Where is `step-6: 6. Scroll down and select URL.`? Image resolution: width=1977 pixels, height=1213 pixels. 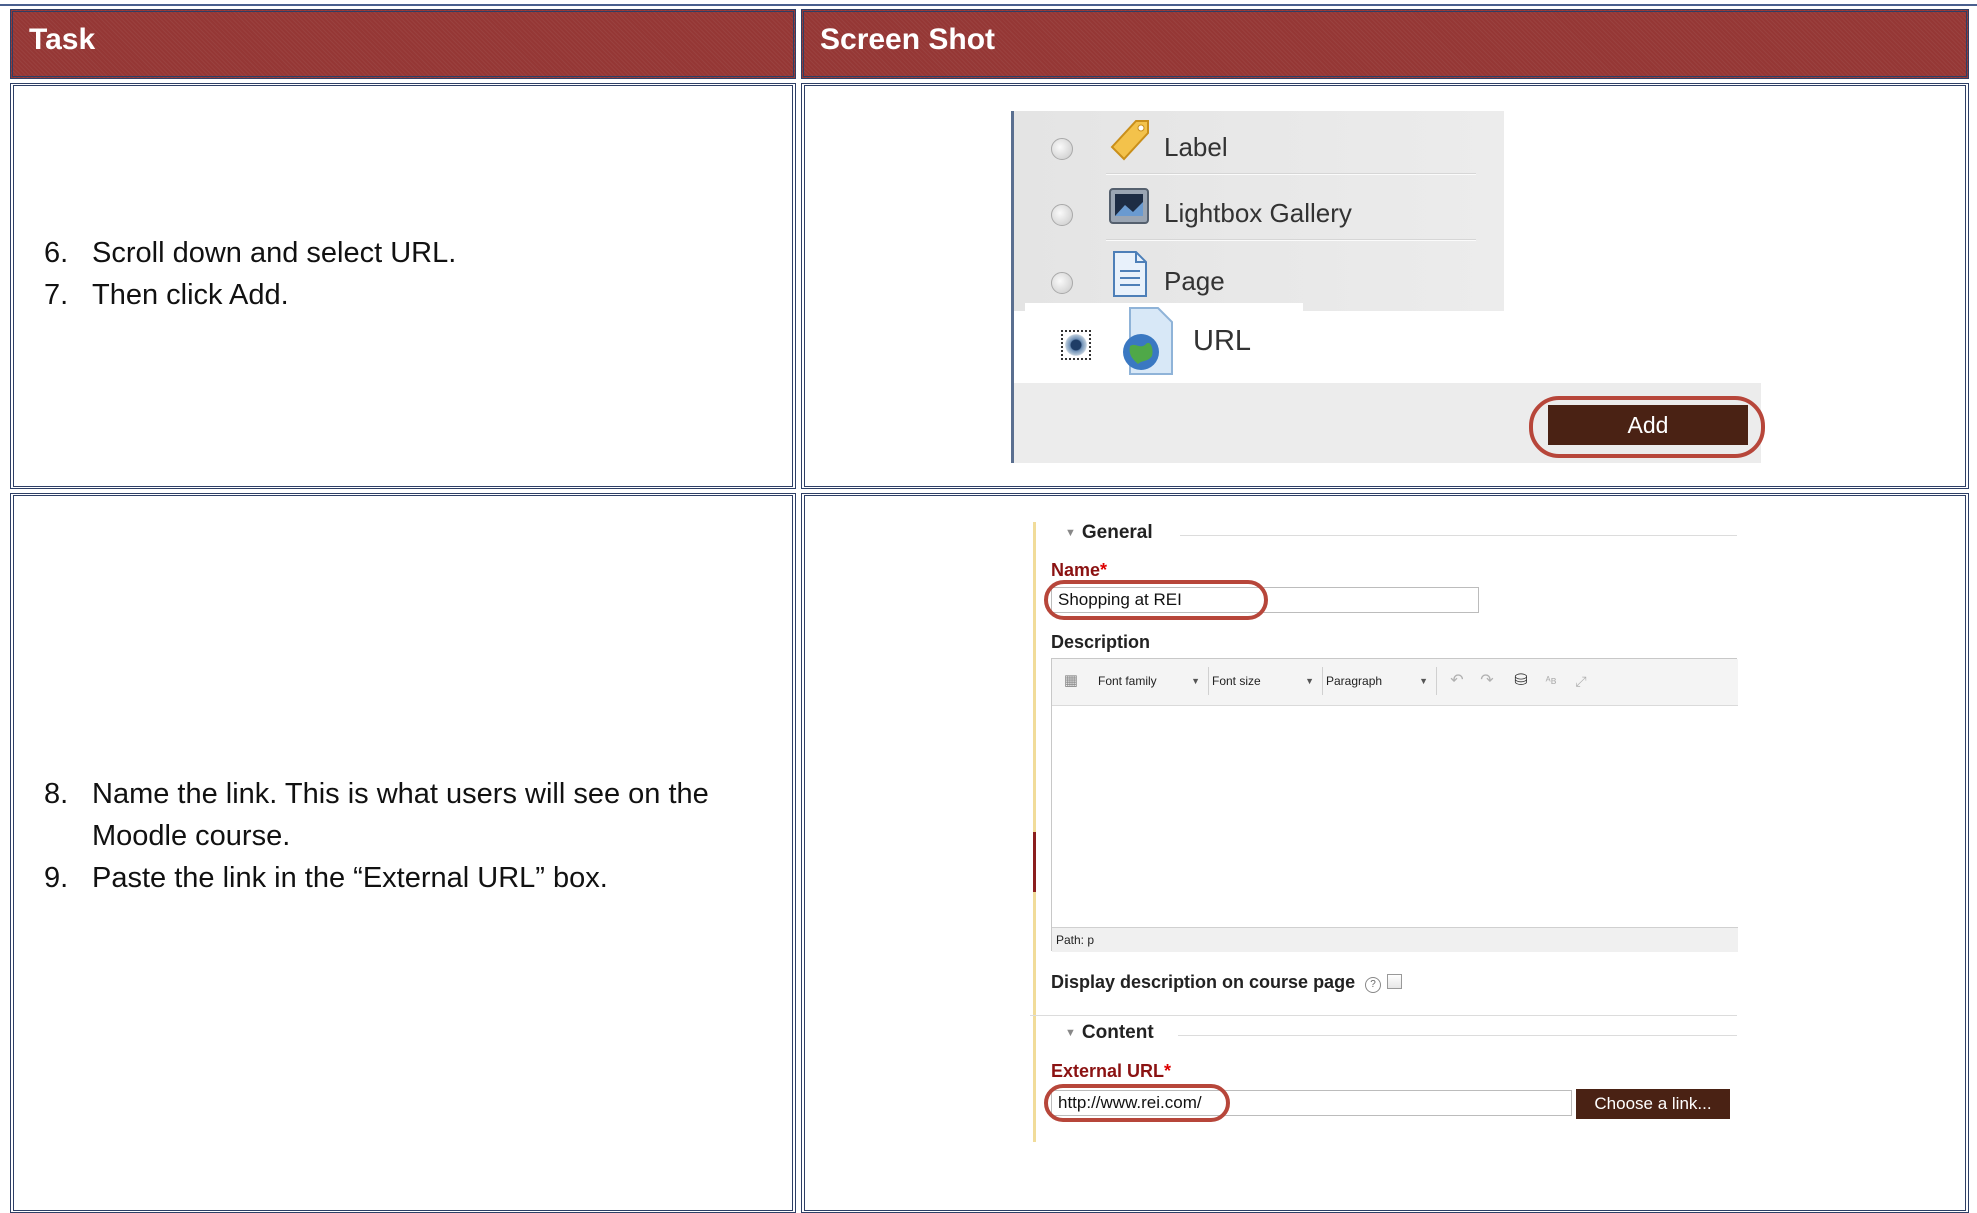
step-6: 6. Scroll down and select URL. is located at coordinates (250, 253).